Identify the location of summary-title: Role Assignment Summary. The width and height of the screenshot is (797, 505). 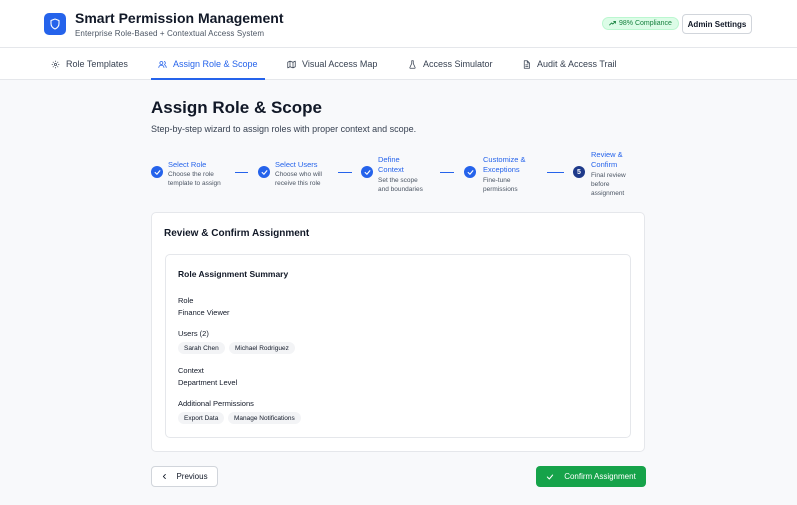
(233, 274).